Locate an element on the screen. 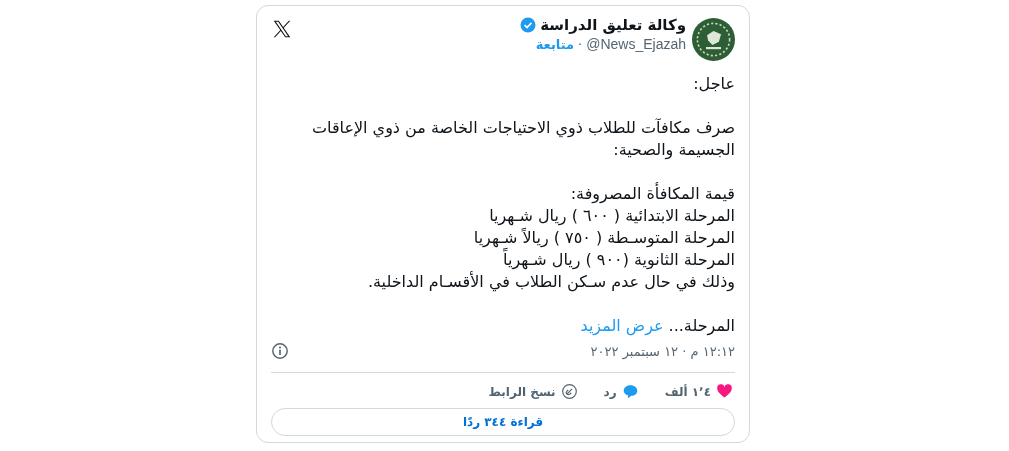 This screenshot has height=451, width=1009. copy-action: نسخ الرابط is located at coordinates (533, 391).